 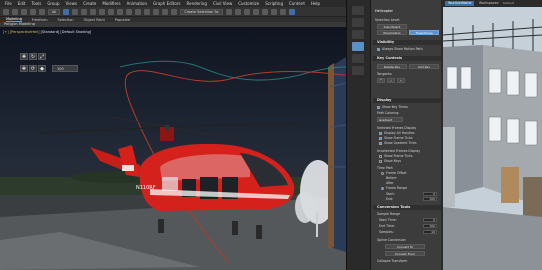 What do you see at coordinates (93, 11) in the screenshot?
I see `window-crossing-icon` at bounding box center [93, 11].